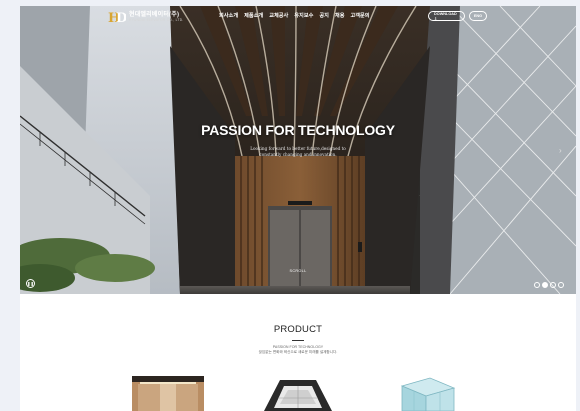 The image size is (580, 411). Describe the element at coordinates (359, 15) in the screenshot. I see `nav-item-contact: 고객문의` at that location.